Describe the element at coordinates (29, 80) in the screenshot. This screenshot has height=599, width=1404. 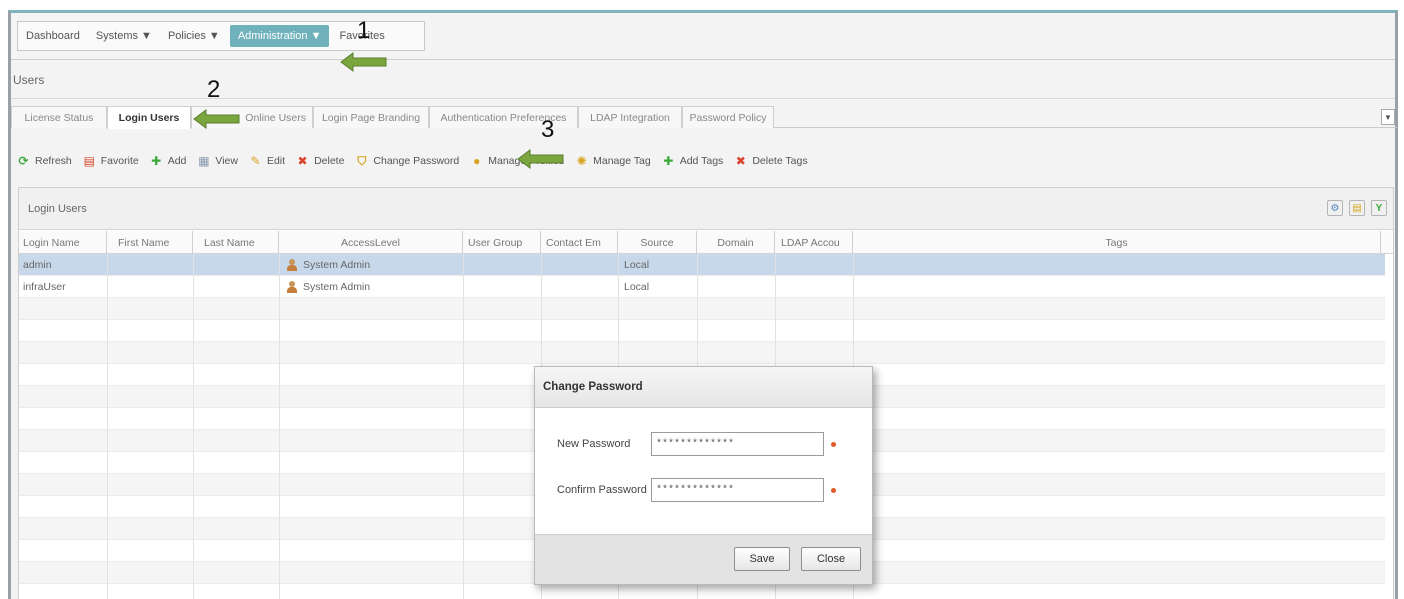
I see `page-title: Users` at that location.